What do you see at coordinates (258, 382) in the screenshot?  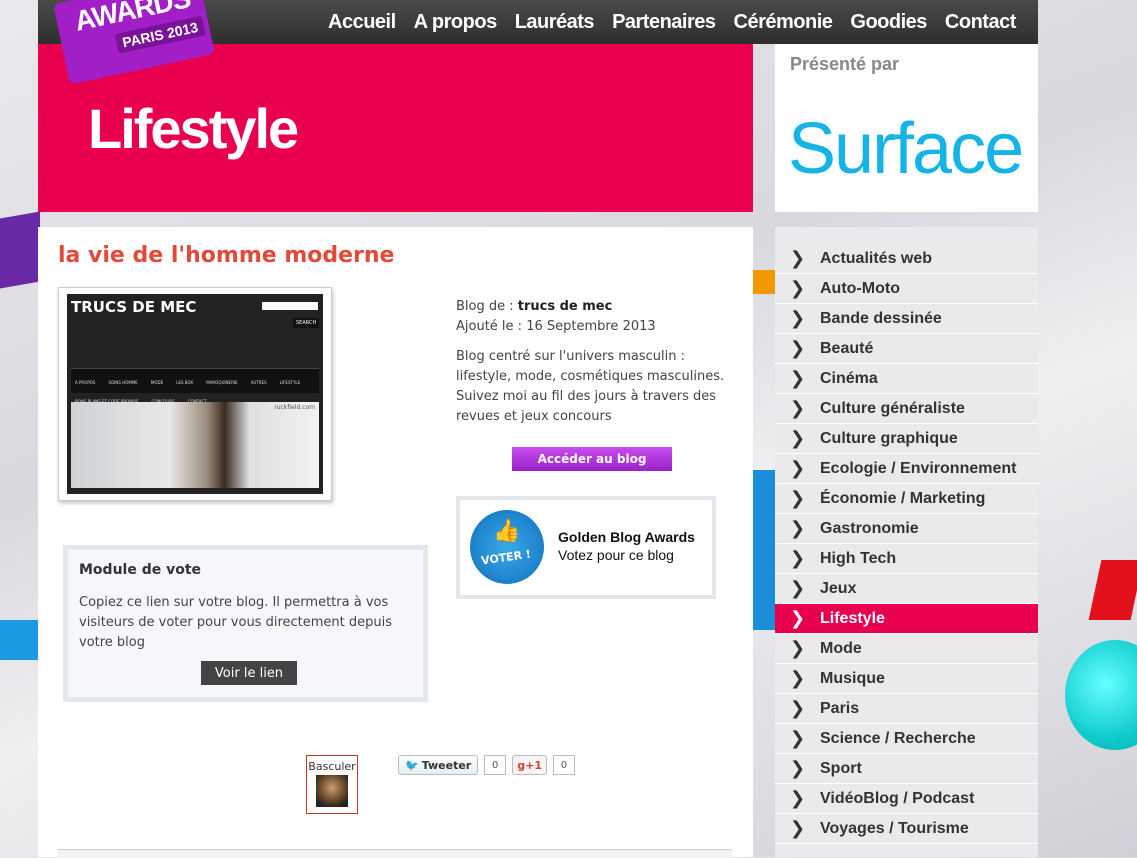 I see `thumbnail-nav-item: AUTRES` at bounding box center [258, 382].